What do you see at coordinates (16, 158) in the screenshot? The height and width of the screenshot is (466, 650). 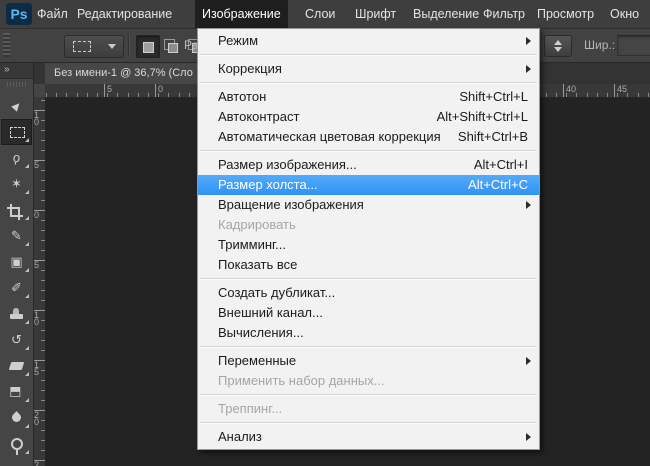 I see `lasso-tool: ϙ` at bounding box center [16, 158].